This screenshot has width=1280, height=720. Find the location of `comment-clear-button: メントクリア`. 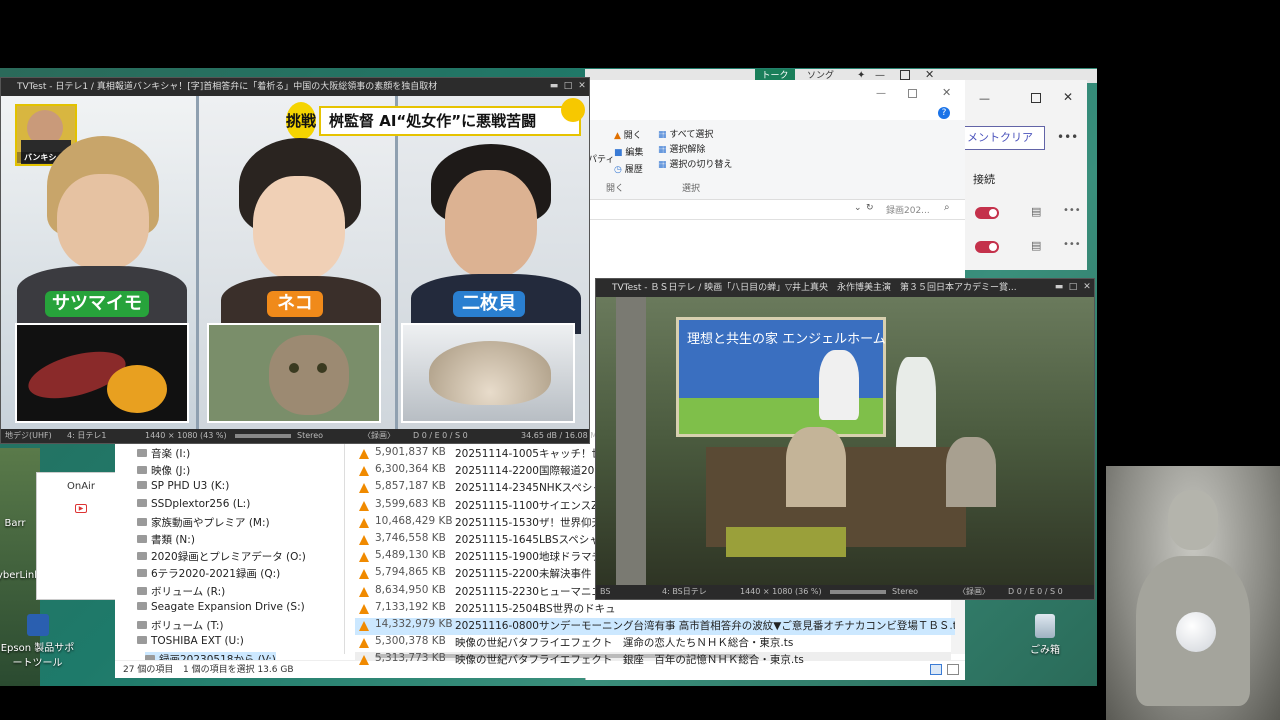

comment-clear-button: メントクリア is located at coordinates (1005, 138).